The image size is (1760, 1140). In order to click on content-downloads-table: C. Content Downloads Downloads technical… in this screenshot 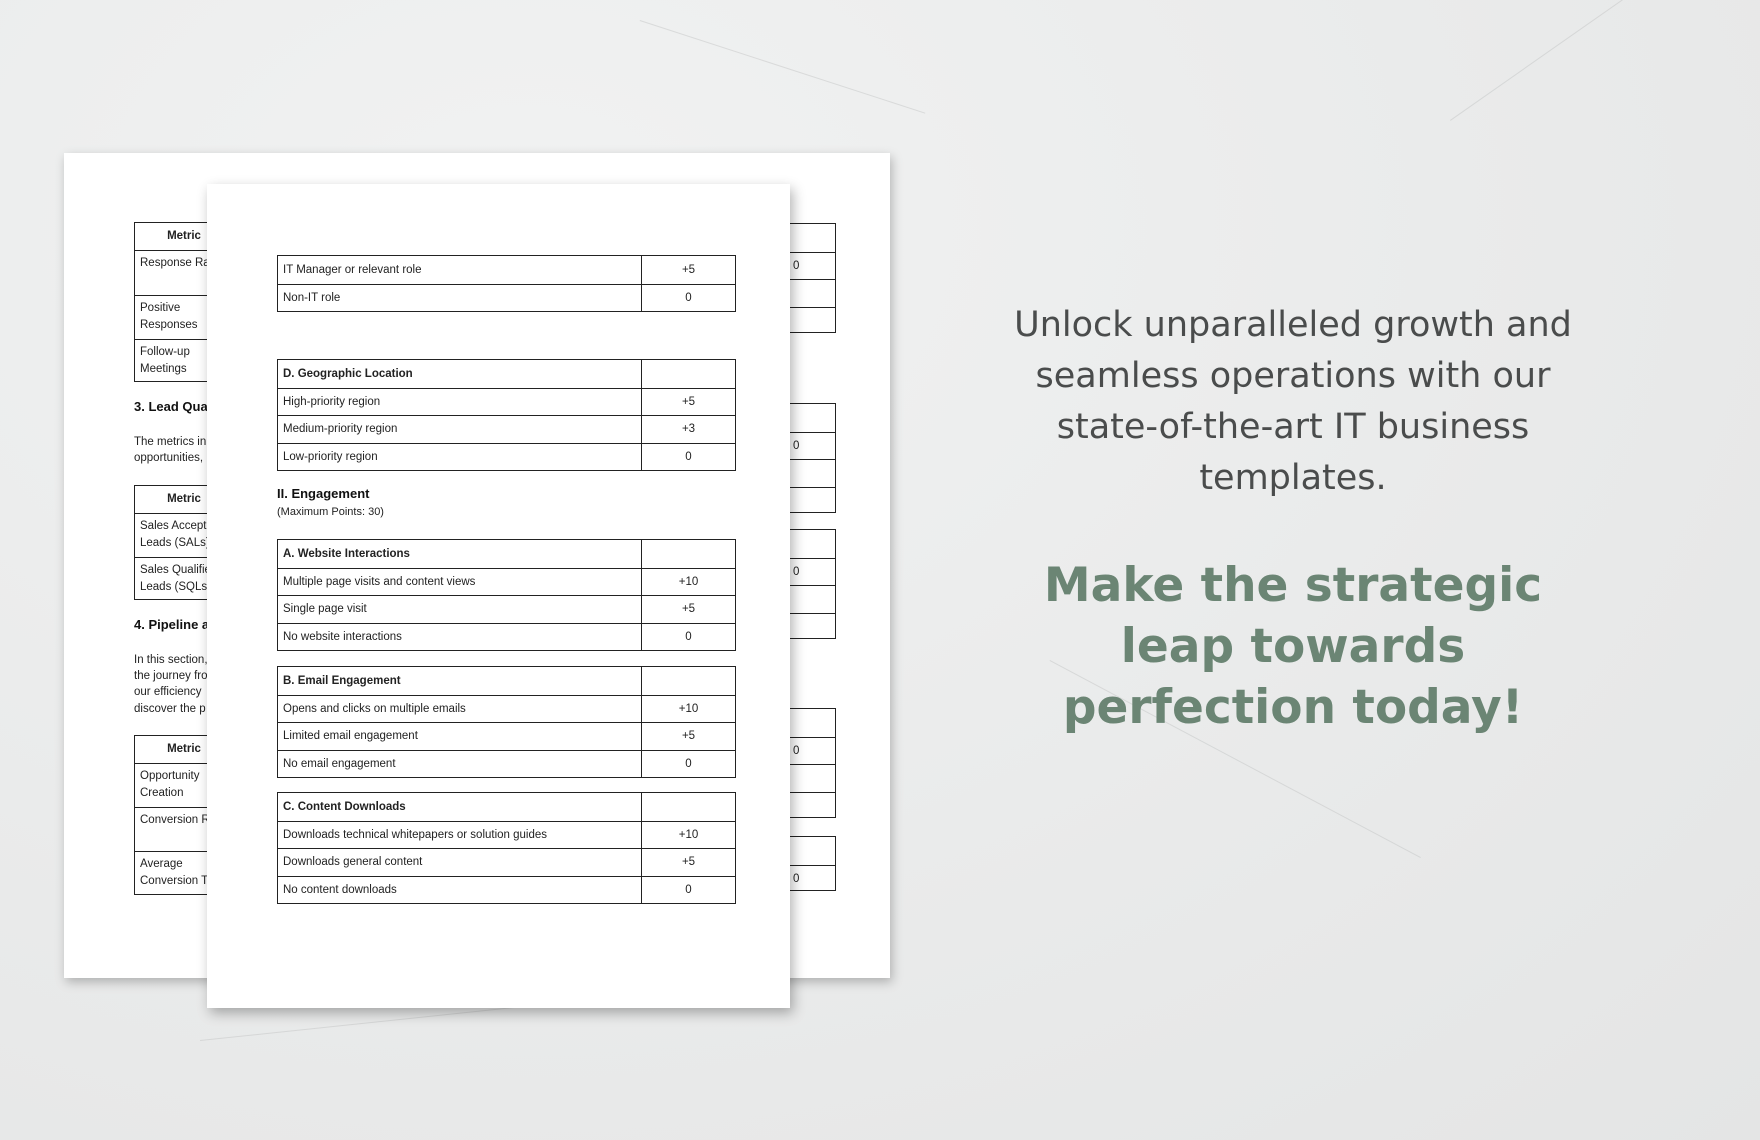, I will do `click(506, 848)`.